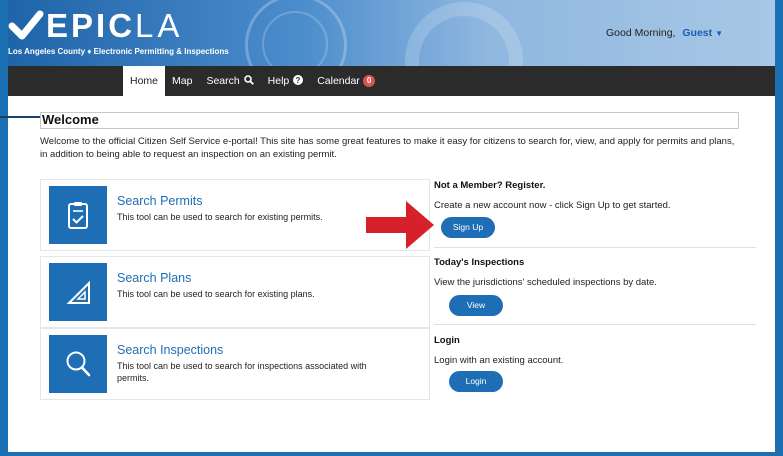 The image size is (783, 456). What do you see at coordinates (400, 225) in the screenshot?
I see `red-arrow-icon` at bounding box center [400, 225].